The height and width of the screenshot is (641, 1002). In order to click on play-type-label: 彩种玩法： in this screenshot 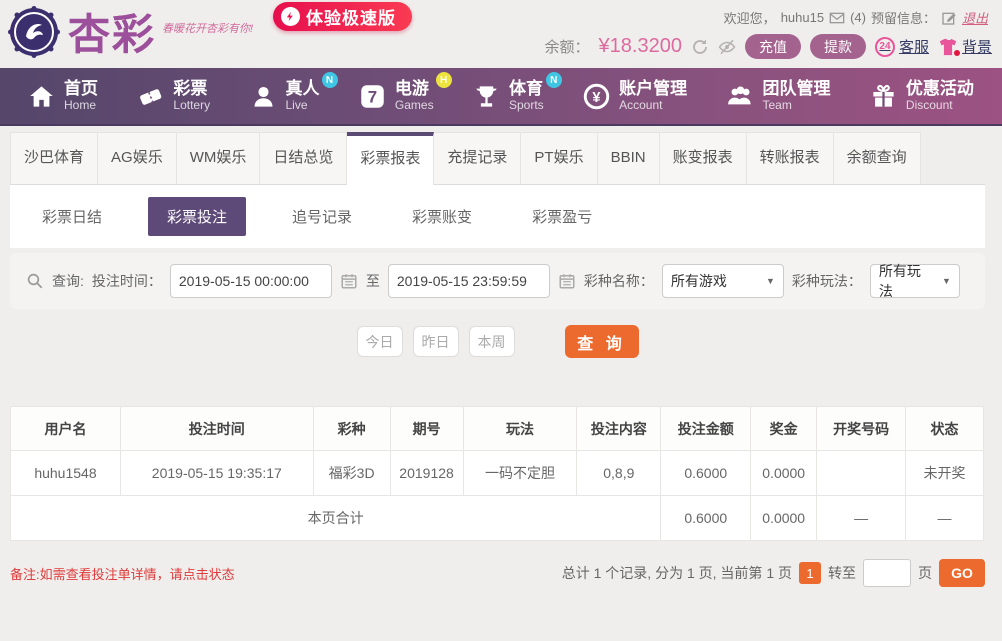, I will do `click(826, 281)`.